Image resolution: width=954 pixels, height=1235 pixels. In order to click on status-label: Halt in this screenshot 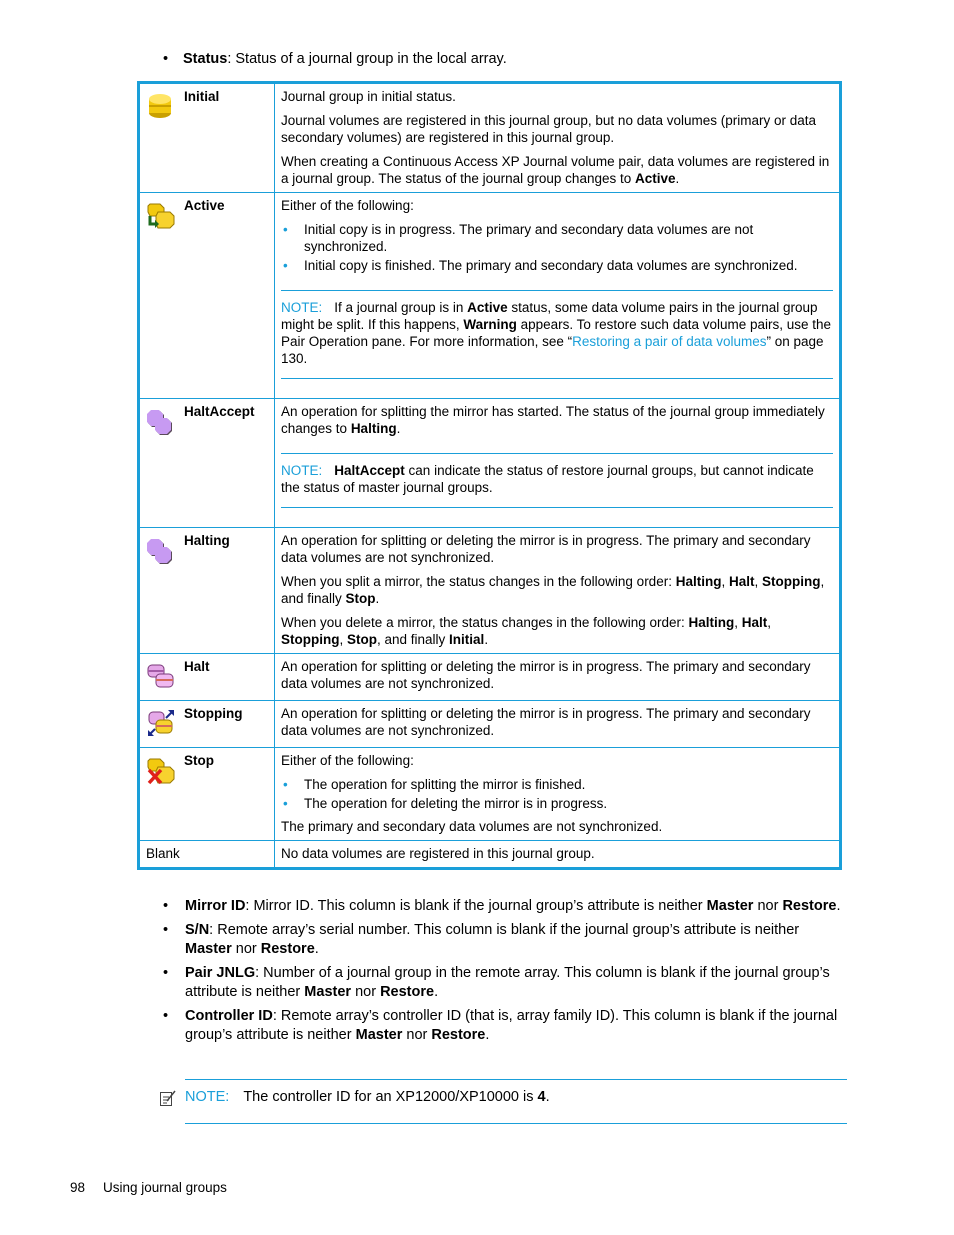, I will do `click(197, 666)`.